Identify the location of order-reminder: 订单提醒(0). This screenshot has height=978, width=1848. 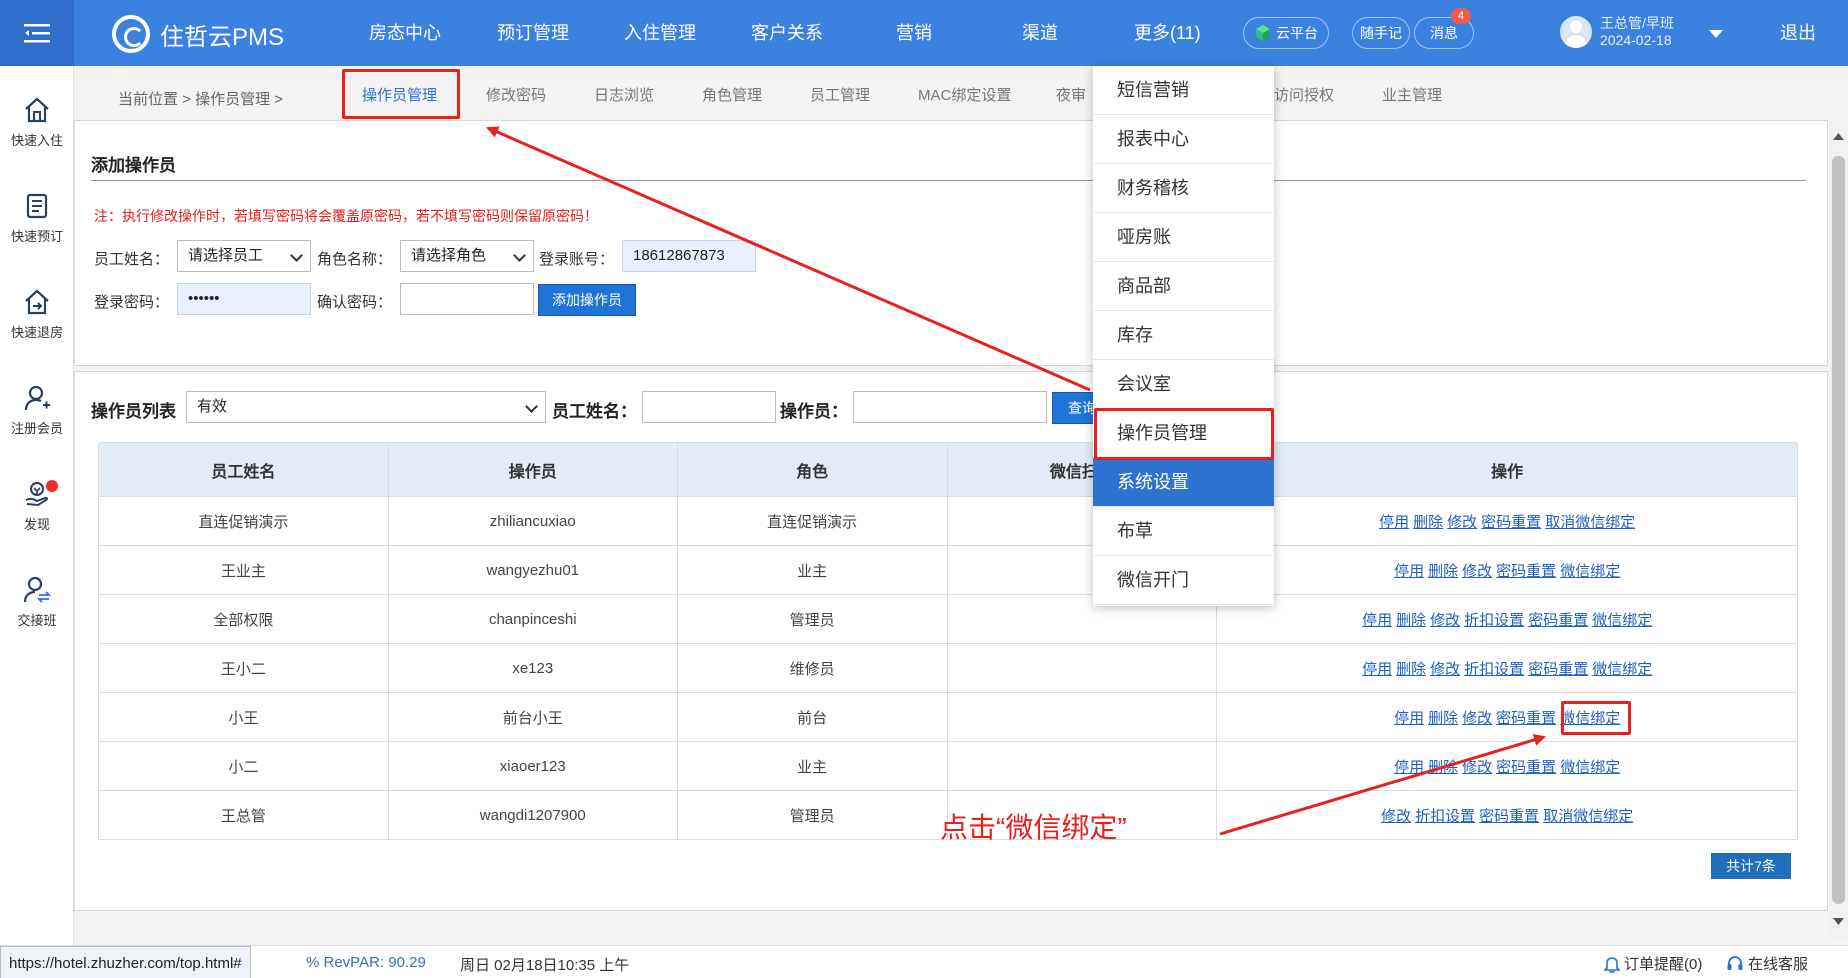
(1653, 963).